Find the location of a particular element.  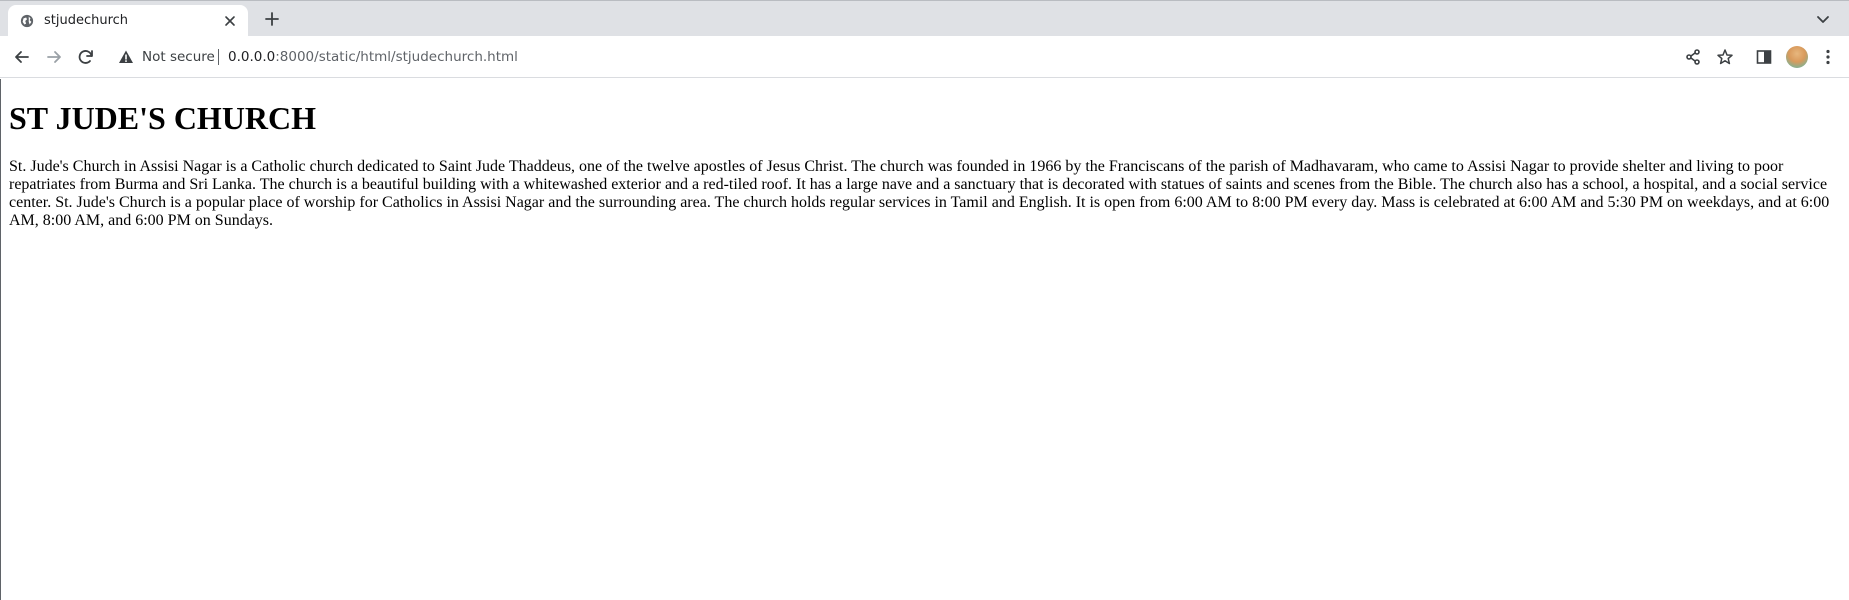

arrow-right-icon is located at coordinates (54, 57).